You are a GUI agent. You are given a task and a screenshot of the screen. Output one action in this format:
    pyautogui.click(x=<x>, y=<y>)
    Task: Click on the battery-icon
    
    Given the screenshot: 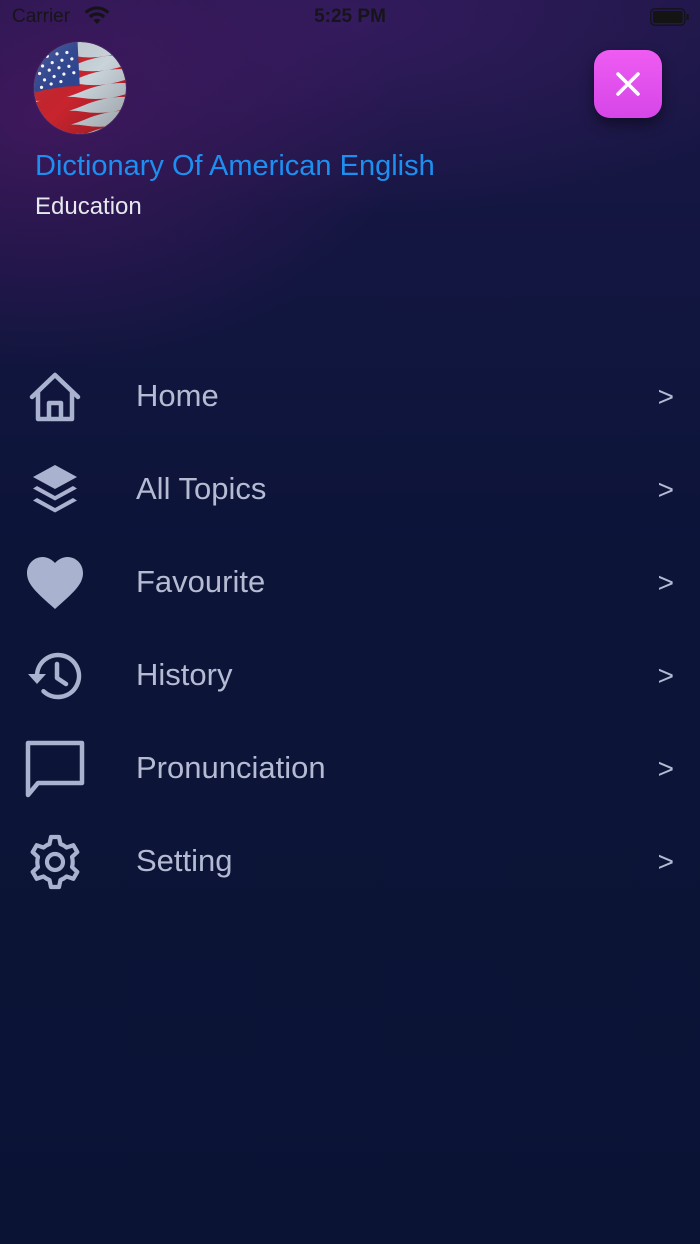 What is the action you would take?
    pyautogui.click(x=670, y=17)
    